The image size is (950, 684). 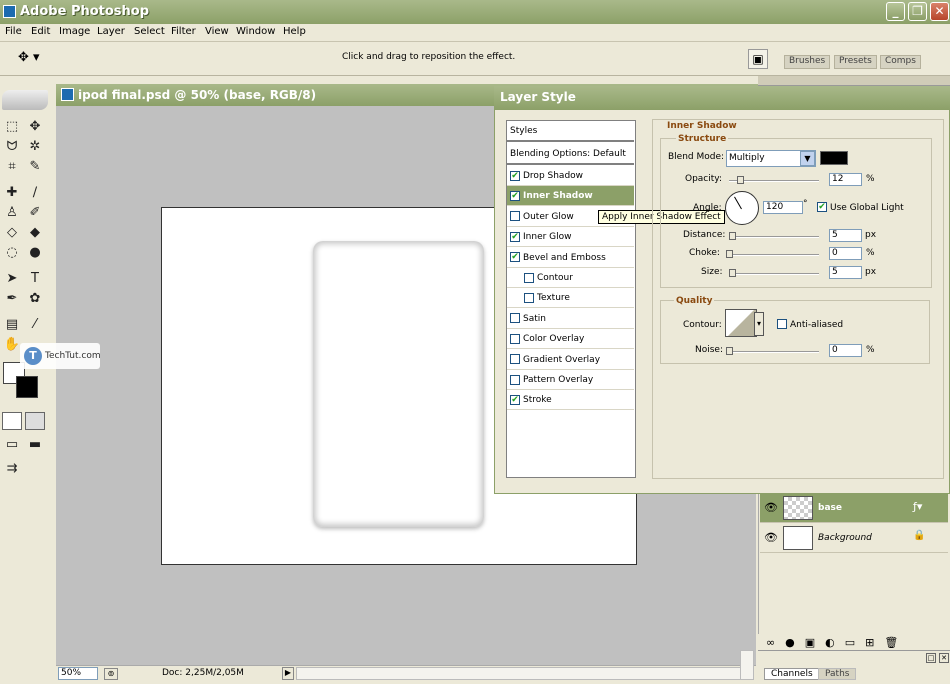 I want to click on paint-bucket-icon: ◆, so click(x=35, y=233).